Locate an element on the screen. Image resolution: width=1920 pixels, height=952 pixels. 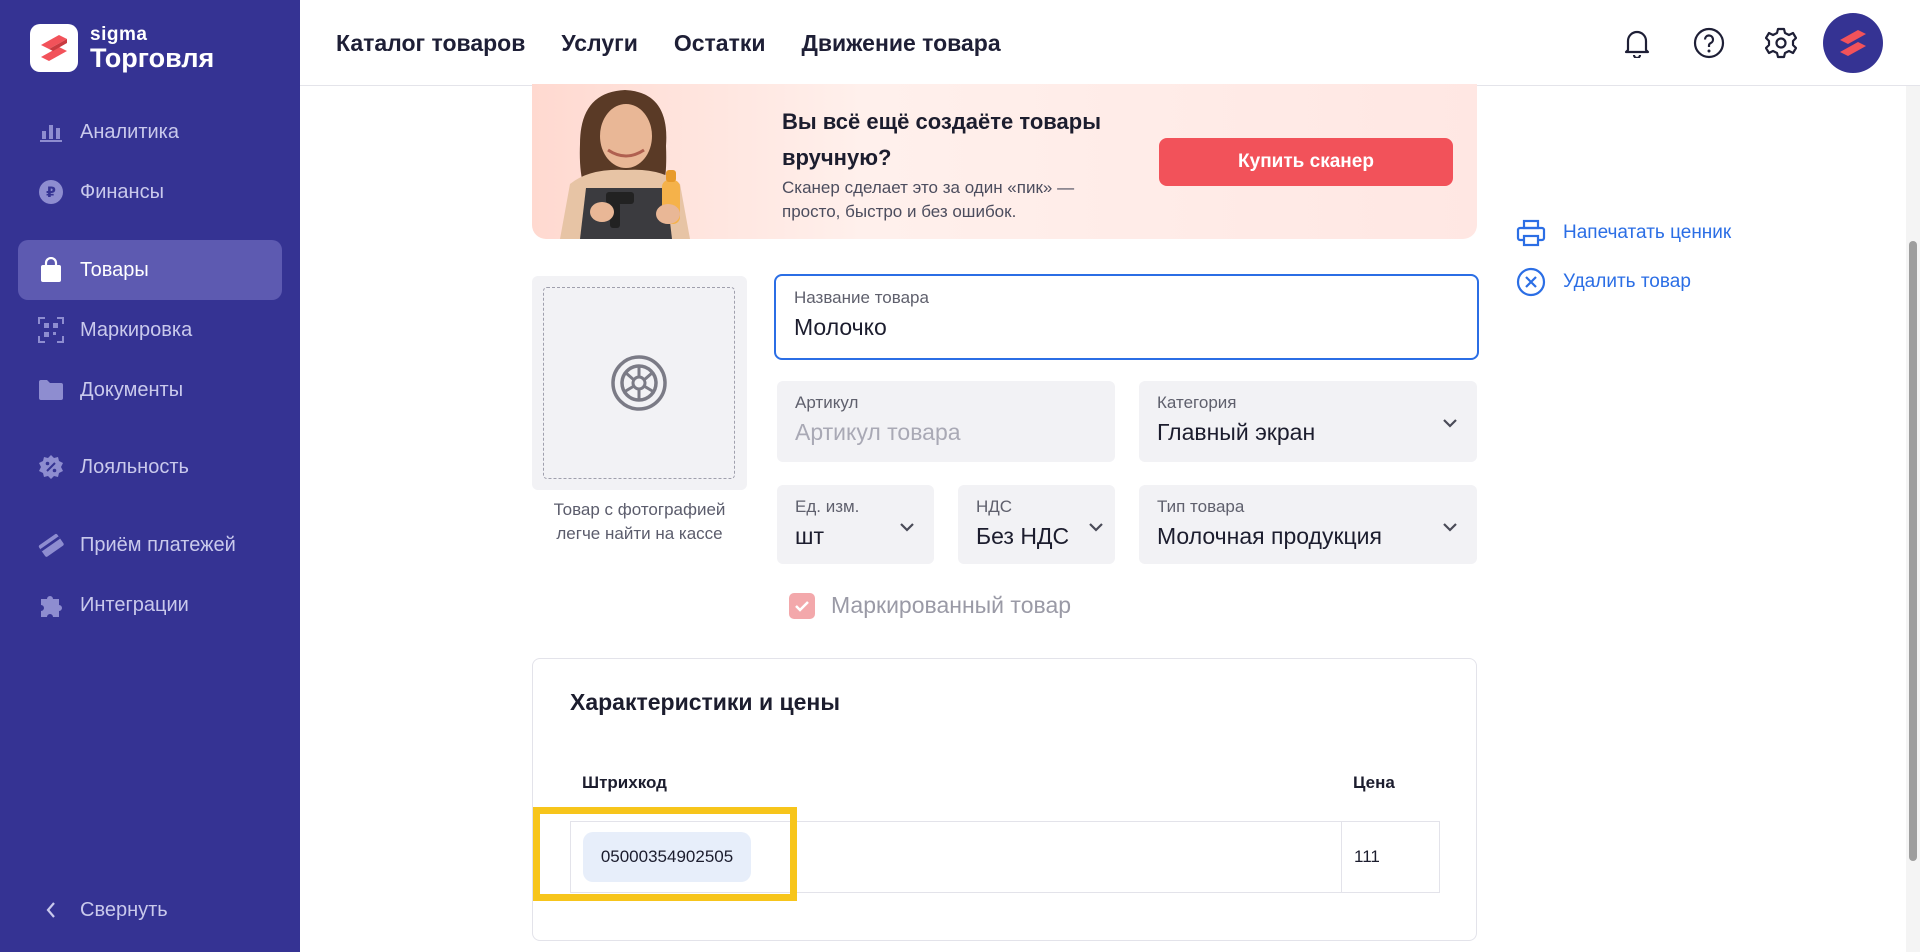
column-header-price: Цена is located at coordinates (1374, 782).